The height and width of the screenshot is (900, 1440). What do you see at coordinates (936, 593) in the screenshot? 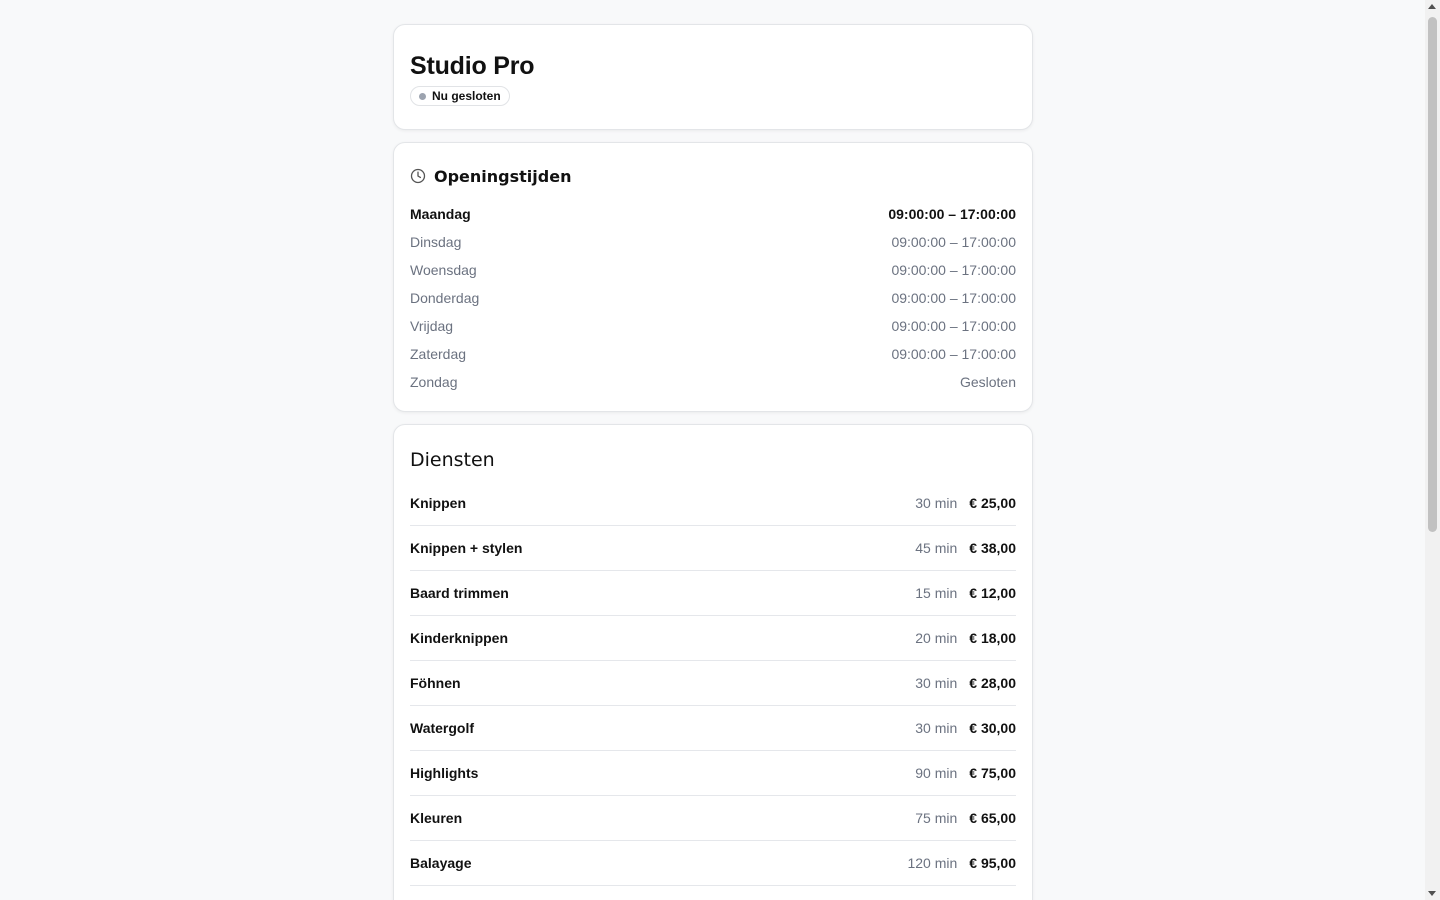
I see `service-duration: 15 min` at bounding box center [936, 593].